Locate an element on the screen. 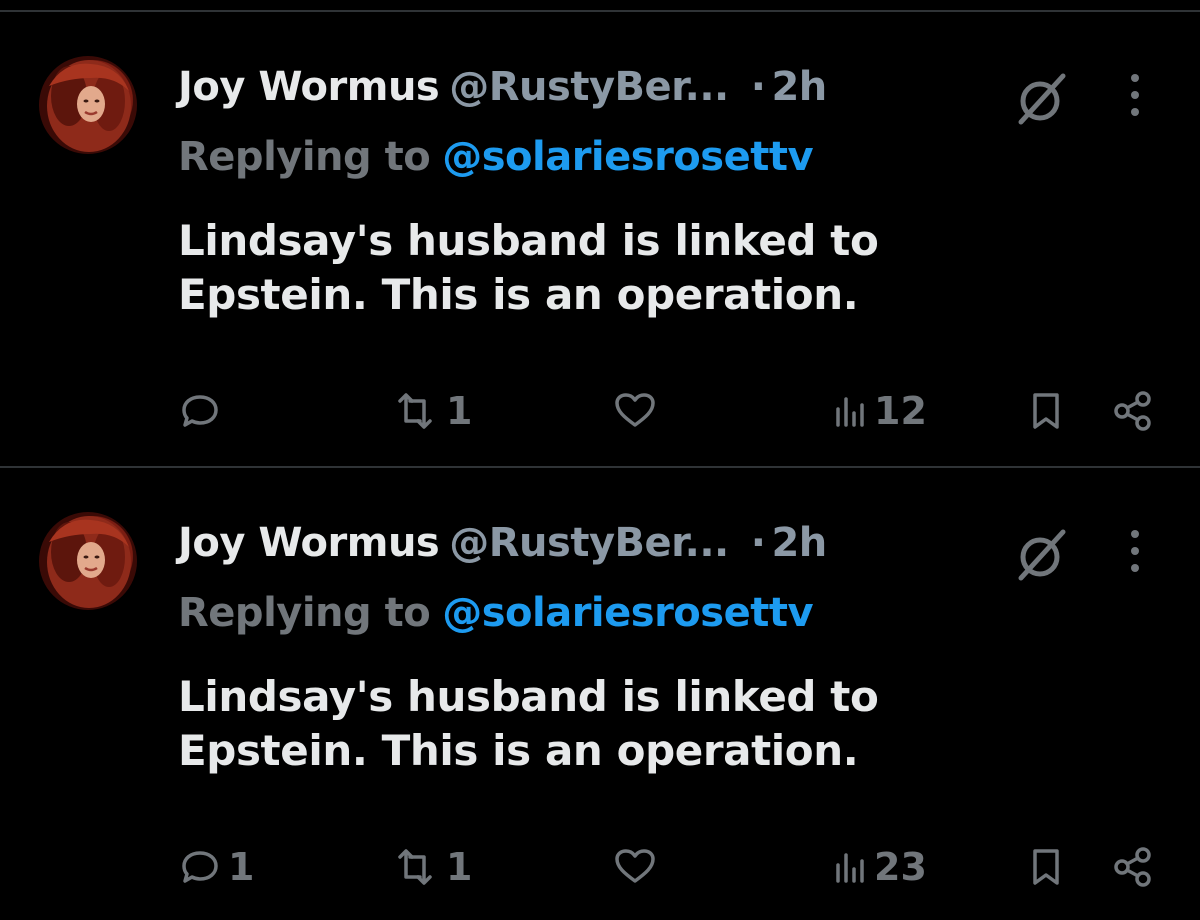 Image resolution: width=1200 pixels, height=920 pixels. action-bar: 1 12 is located at coordinates (600, 411).